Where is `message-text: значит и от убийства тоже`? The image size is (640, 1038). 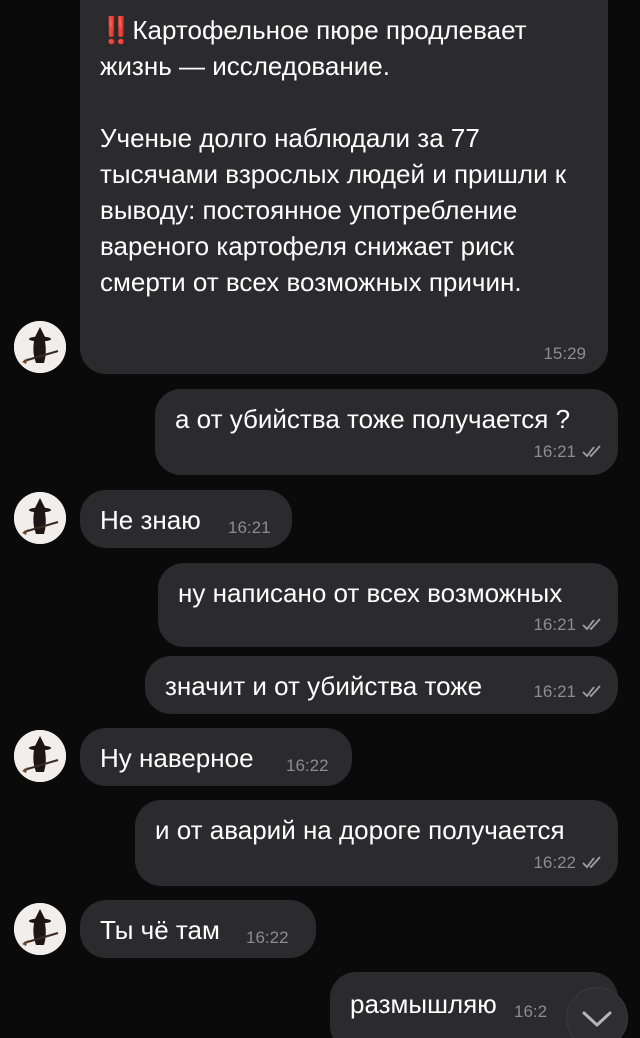 message-text: значит и от убийства тоже is located at coordinates (324, 686).